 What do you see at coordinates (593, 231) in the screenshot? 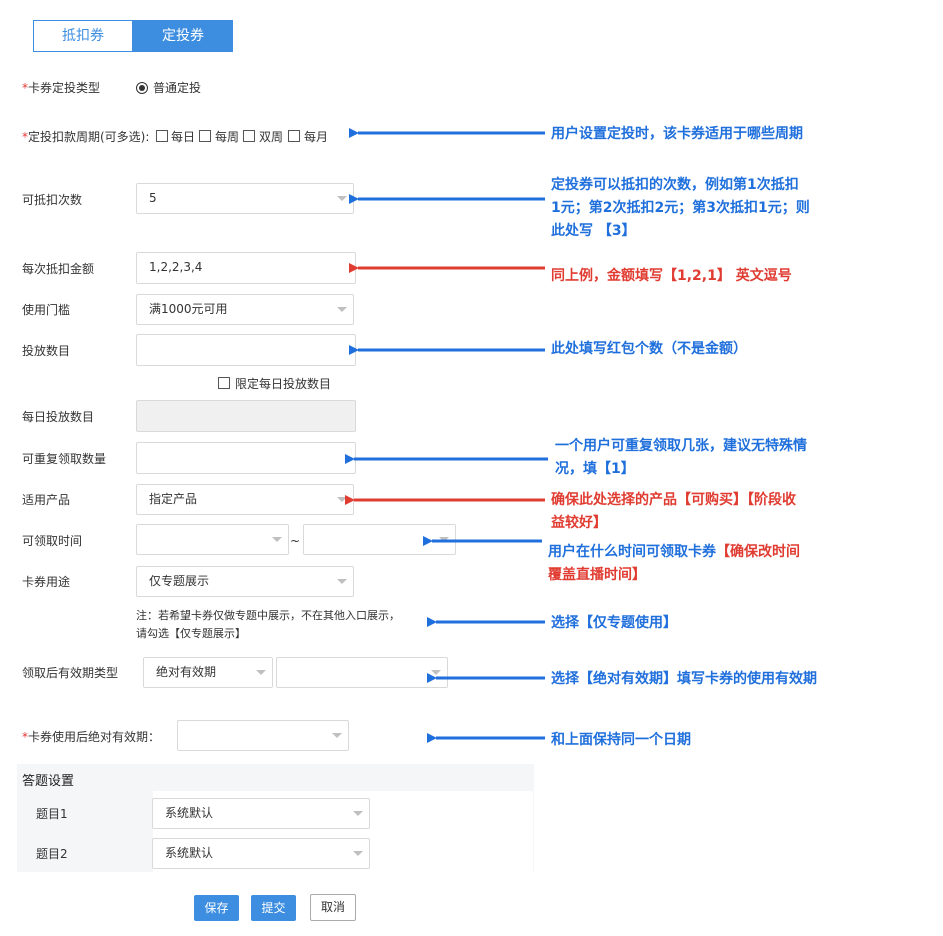
I see `note-times-line-3: 此处写 【3】` at bounding box center [593, 231].